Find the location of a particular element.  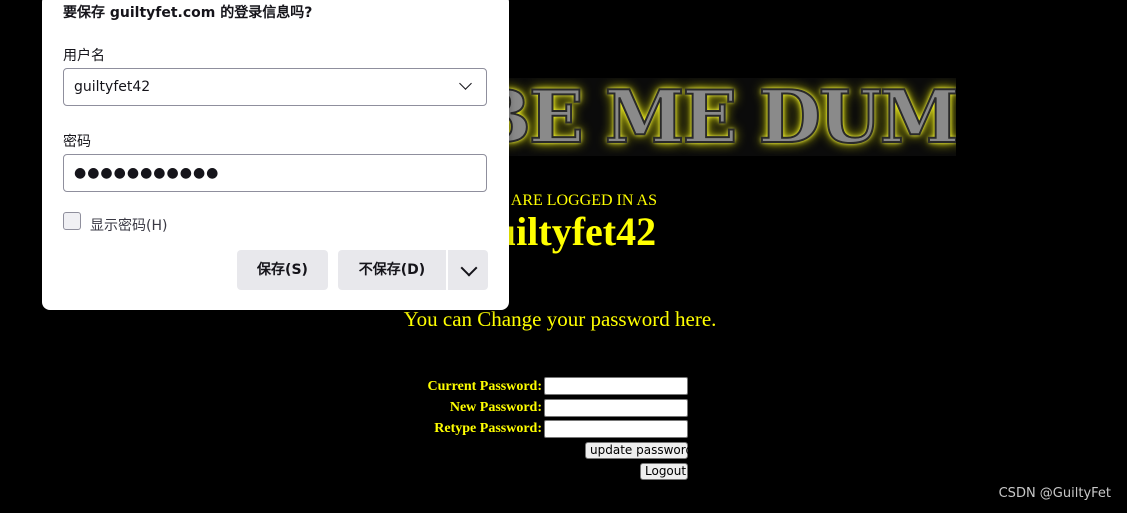

password-value: ●●●●●●●●●●● is located at coordinates (147, 173).